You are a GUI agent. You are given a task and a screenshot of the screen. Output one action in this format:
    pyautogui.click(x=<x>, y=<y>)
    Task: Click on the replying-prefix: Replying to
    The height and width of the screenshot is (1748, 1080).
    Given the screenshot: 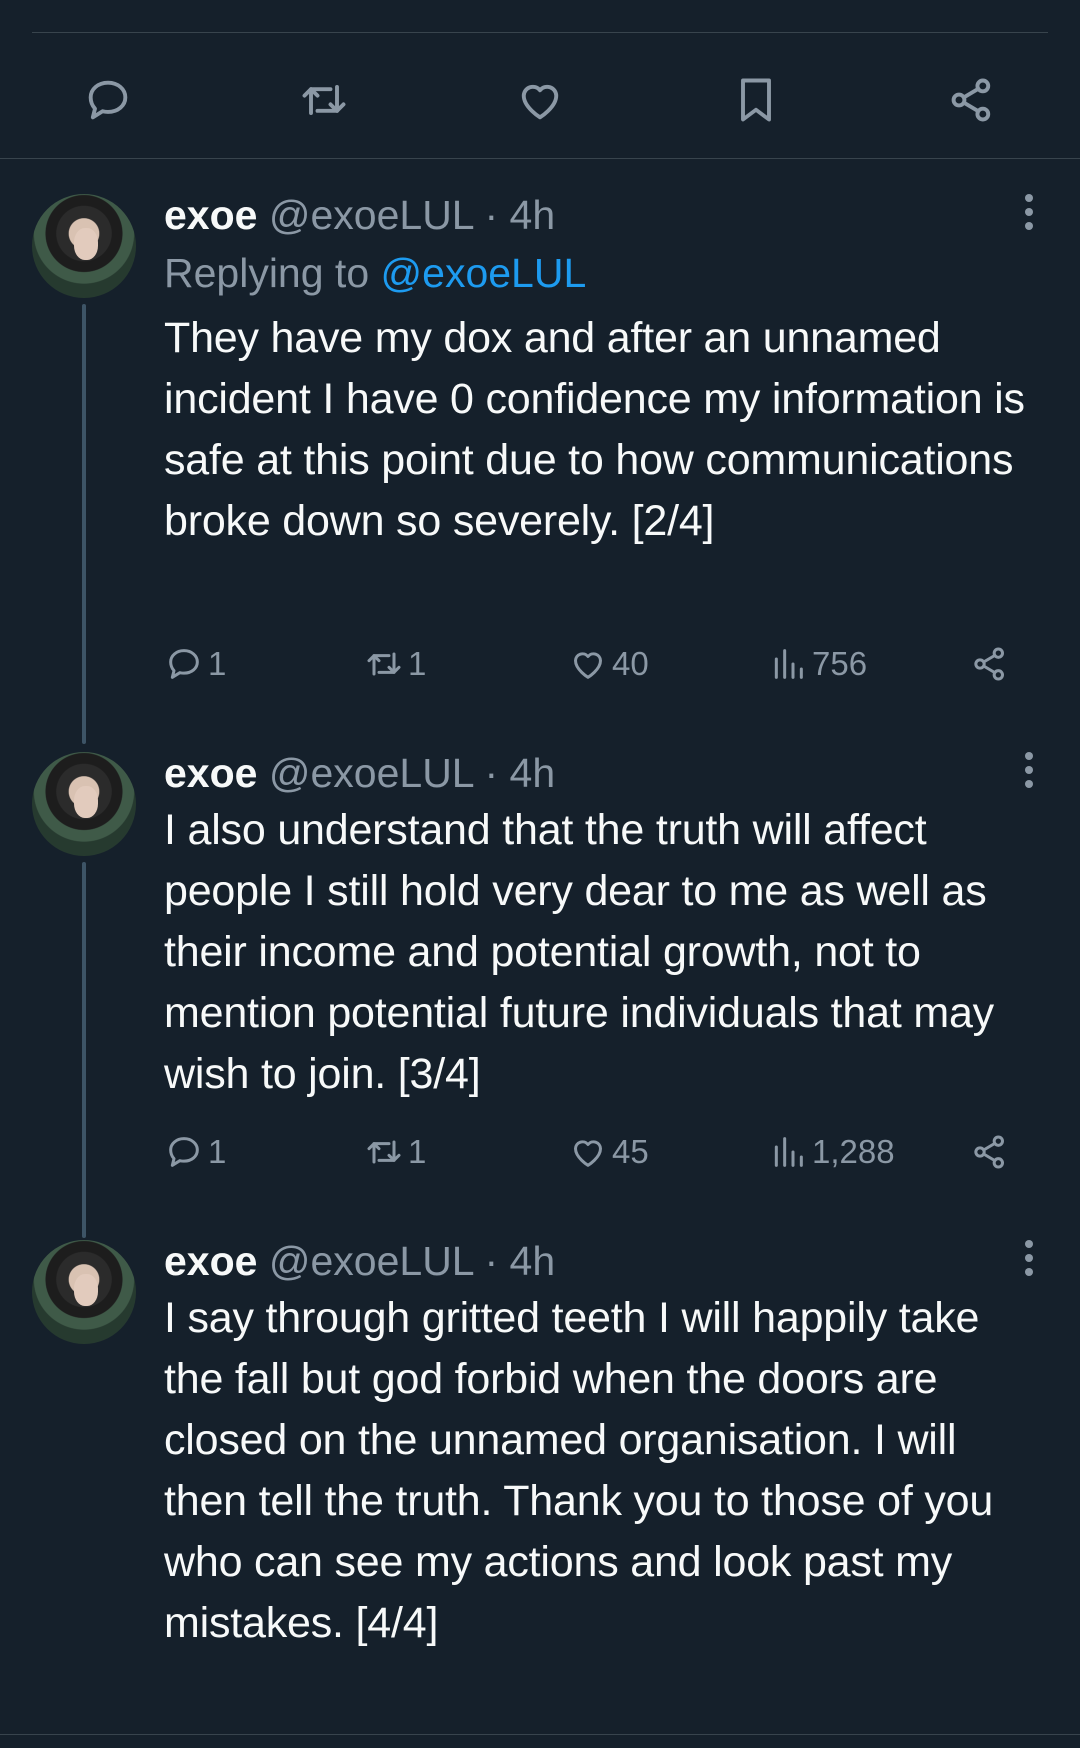 What is the action you would take?
    pyautogui.click(x=267, y=273)
    